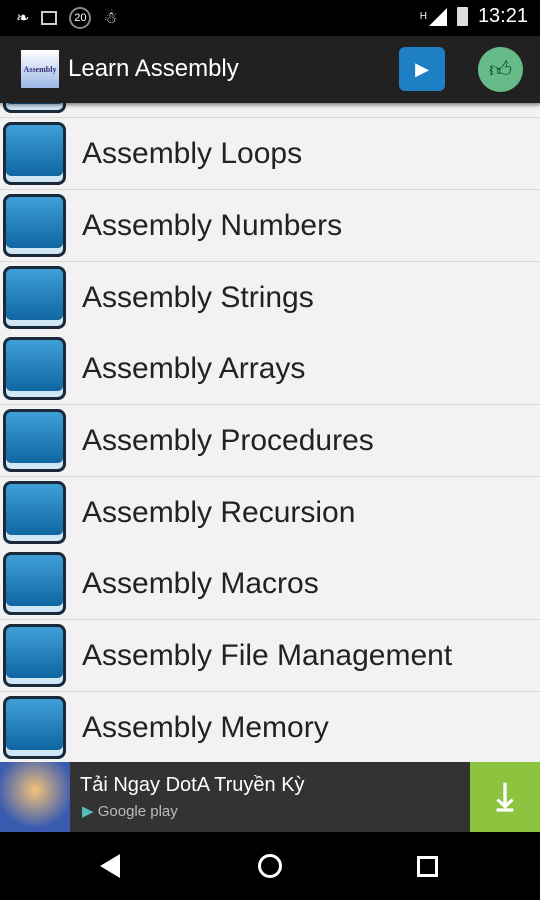 This screenshot has width=540, height=900. I want to click on recents-icon, so click(427, 866).